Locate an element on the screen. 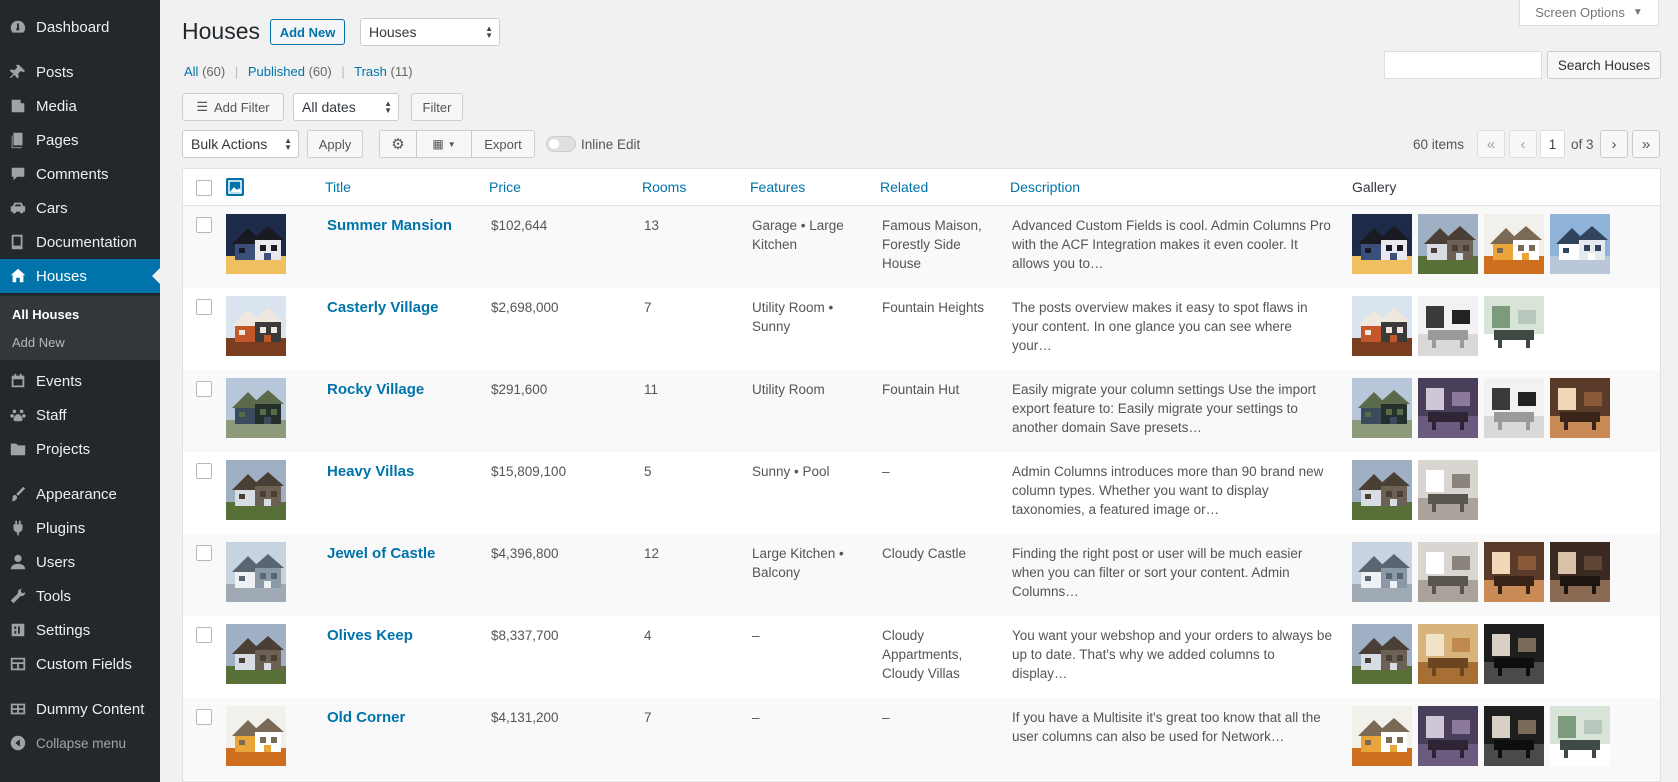 Image resolution: width=1678 pixels, height=782 pixels. menu-pages: Pages is located at coordinates (80, 140).